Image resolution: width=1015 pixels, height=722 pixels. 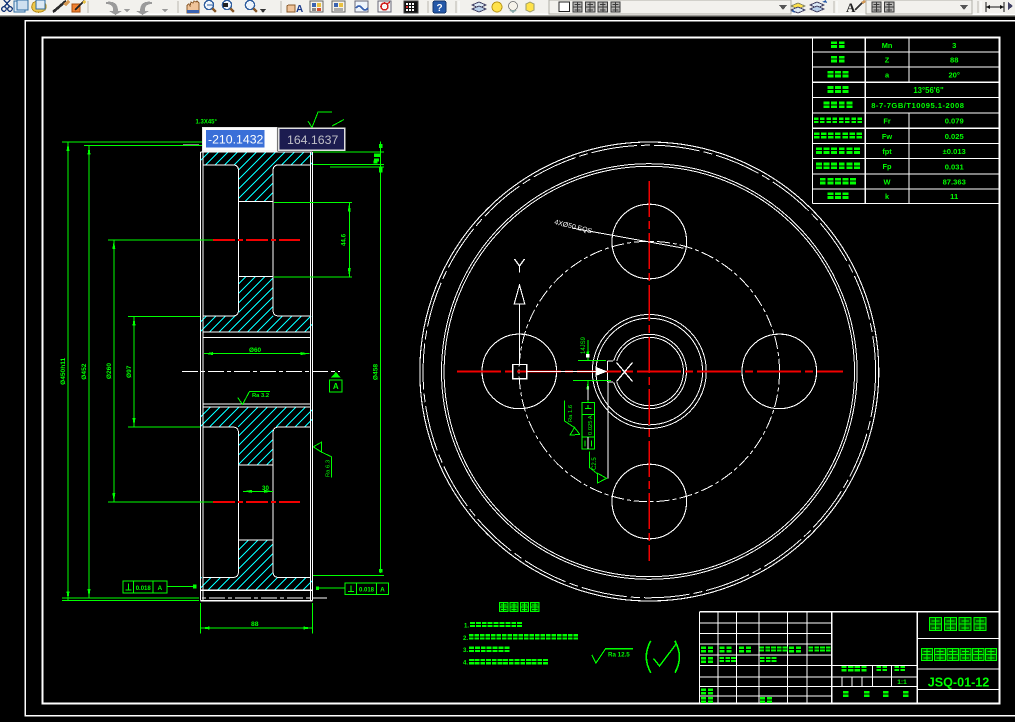 What do you see at coordinates (329, 468) in the screenshot?
I see `svg-text: Ra 6.3` at bounding box center [329, 468].